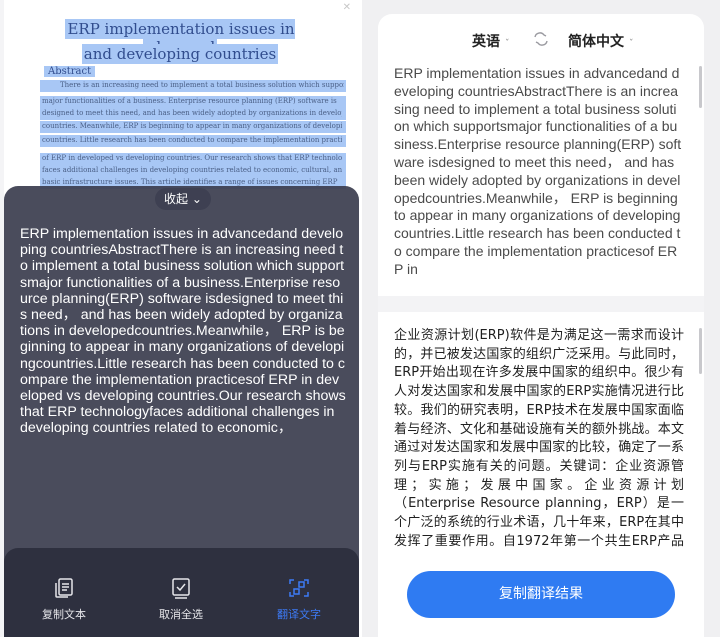 This screenshot has height=637, width=720. What do you see at coordinates (181, 588) in the screenshot?
I see `checkbox-icon` at bounding box center [181, 588].